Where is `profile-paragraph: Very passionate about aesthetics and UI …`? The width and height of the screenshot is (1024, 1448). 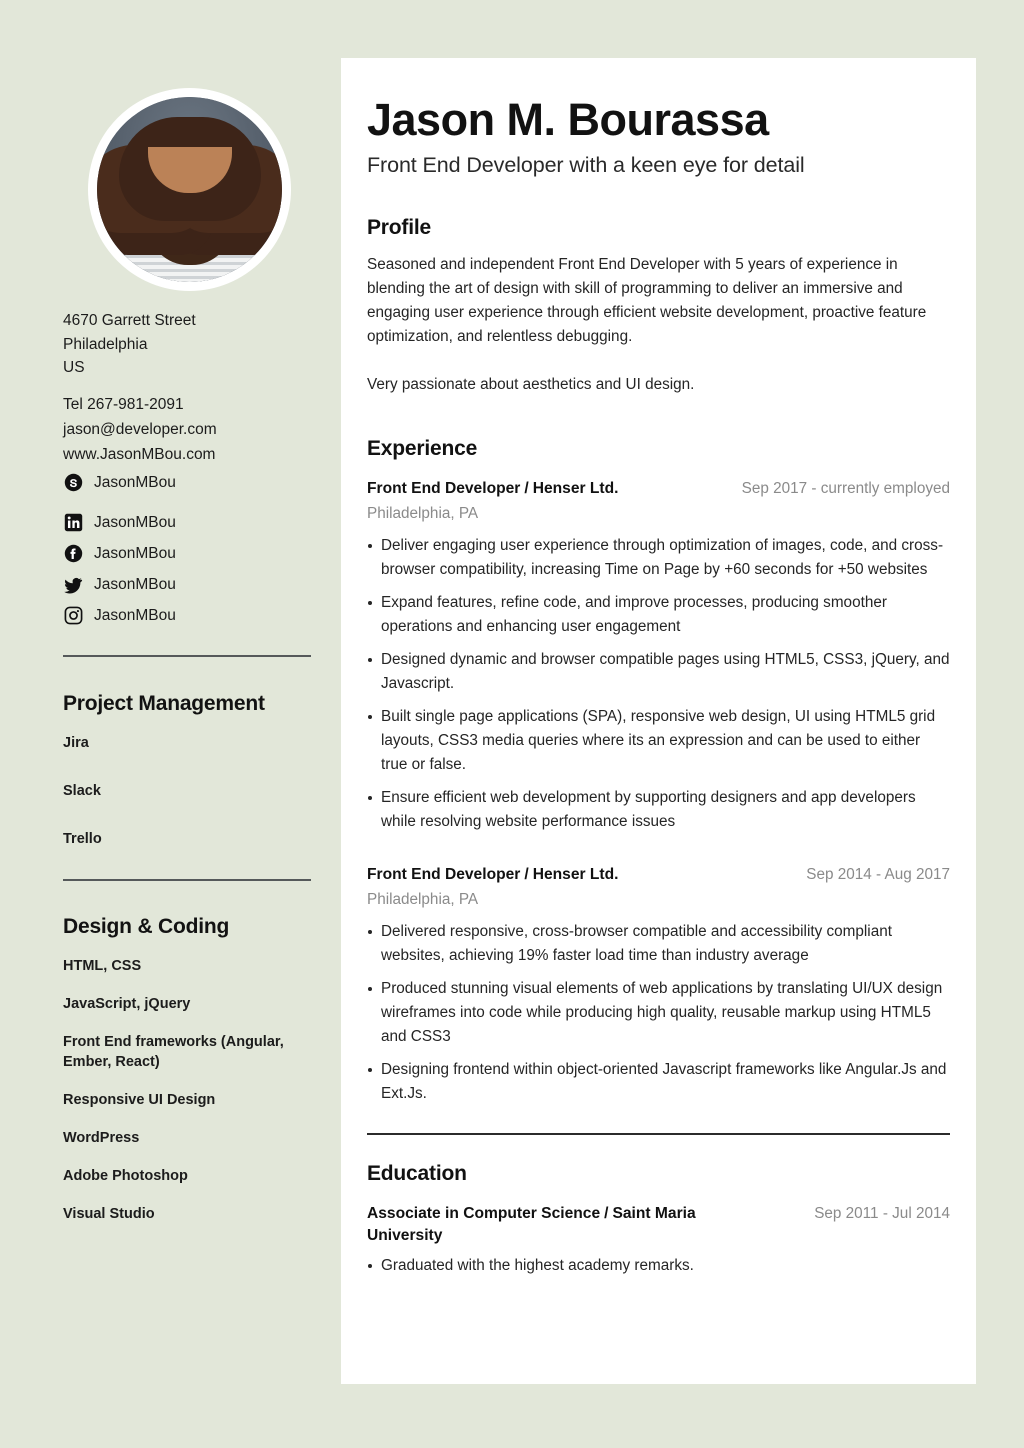
profile-paragraph: Very passionate about aesthetics and UI … is located at coordinates (531, 384).